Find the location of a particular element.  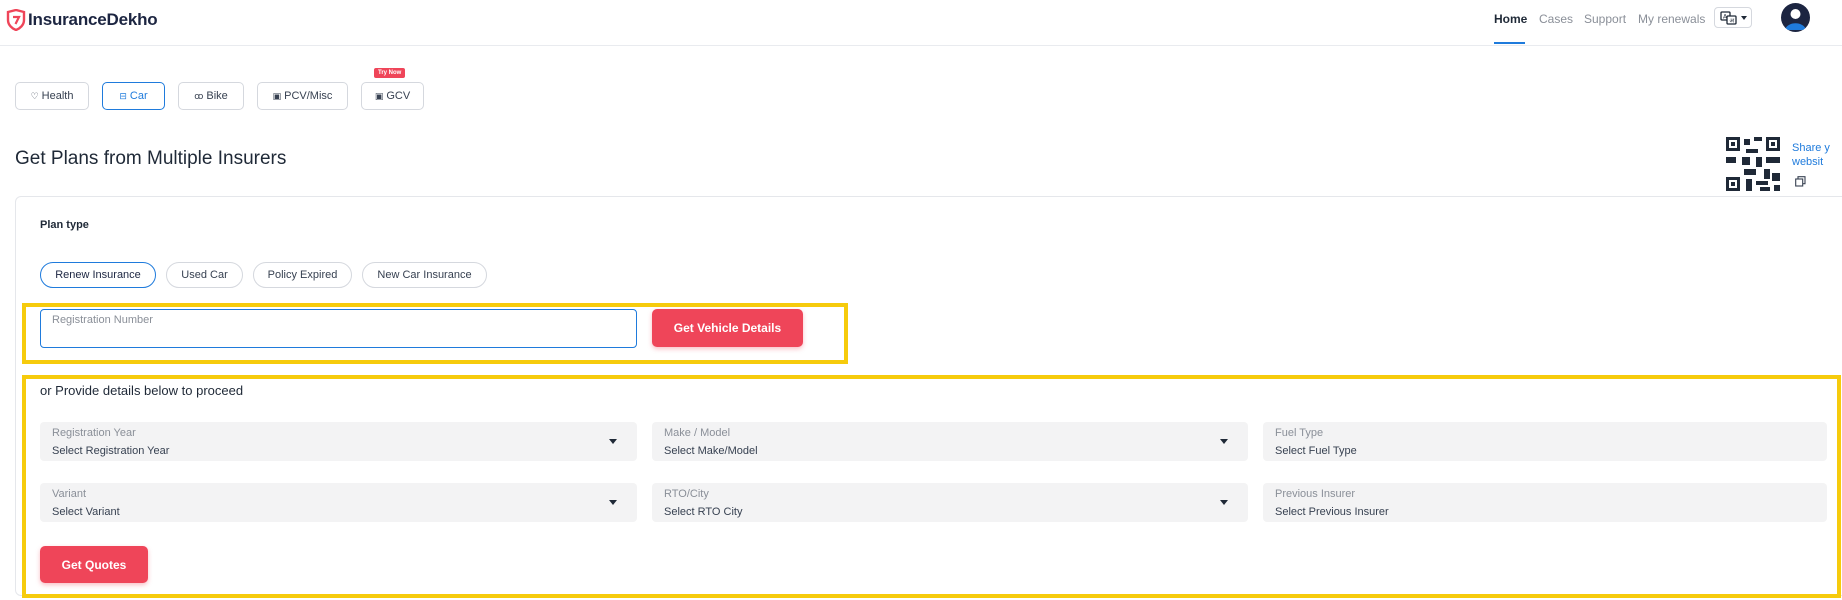

brand-logo: InsuranceDekho is located at coordinates (82, 20).